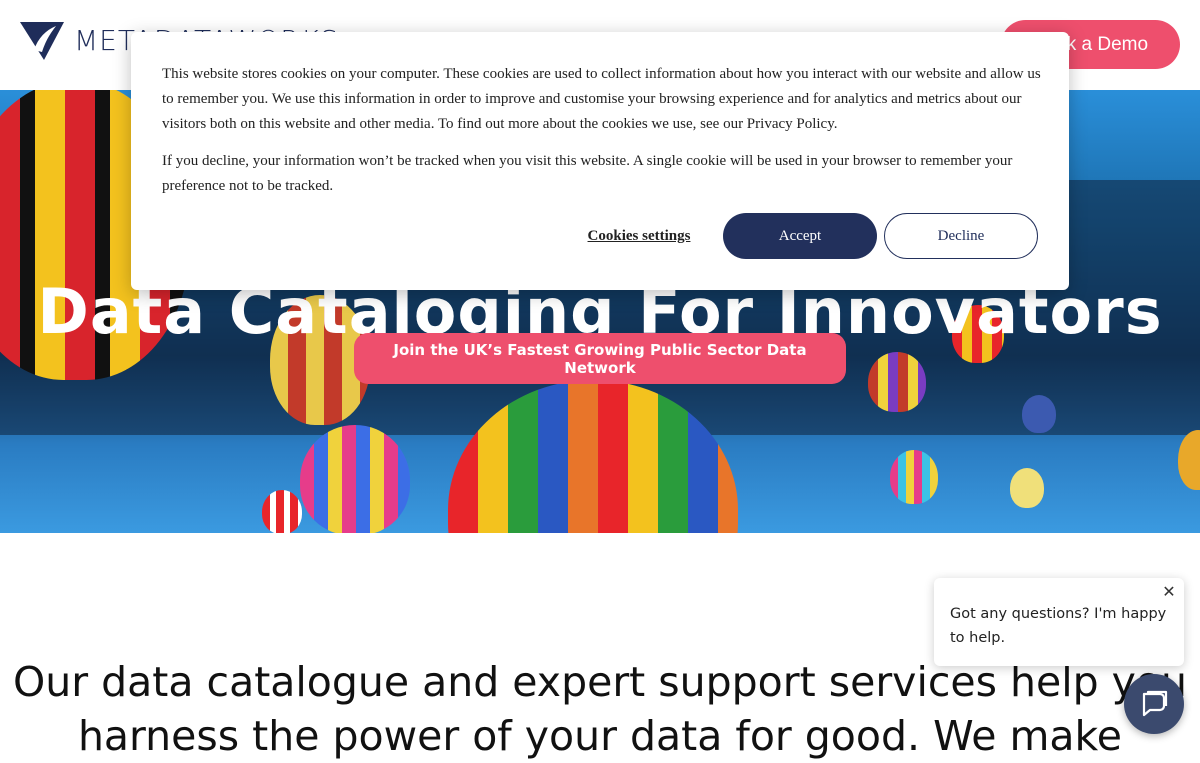 Image resolution: width=1200 pixels, height=763 pixels. I want to click on chat-icon, so click(1155, 703).